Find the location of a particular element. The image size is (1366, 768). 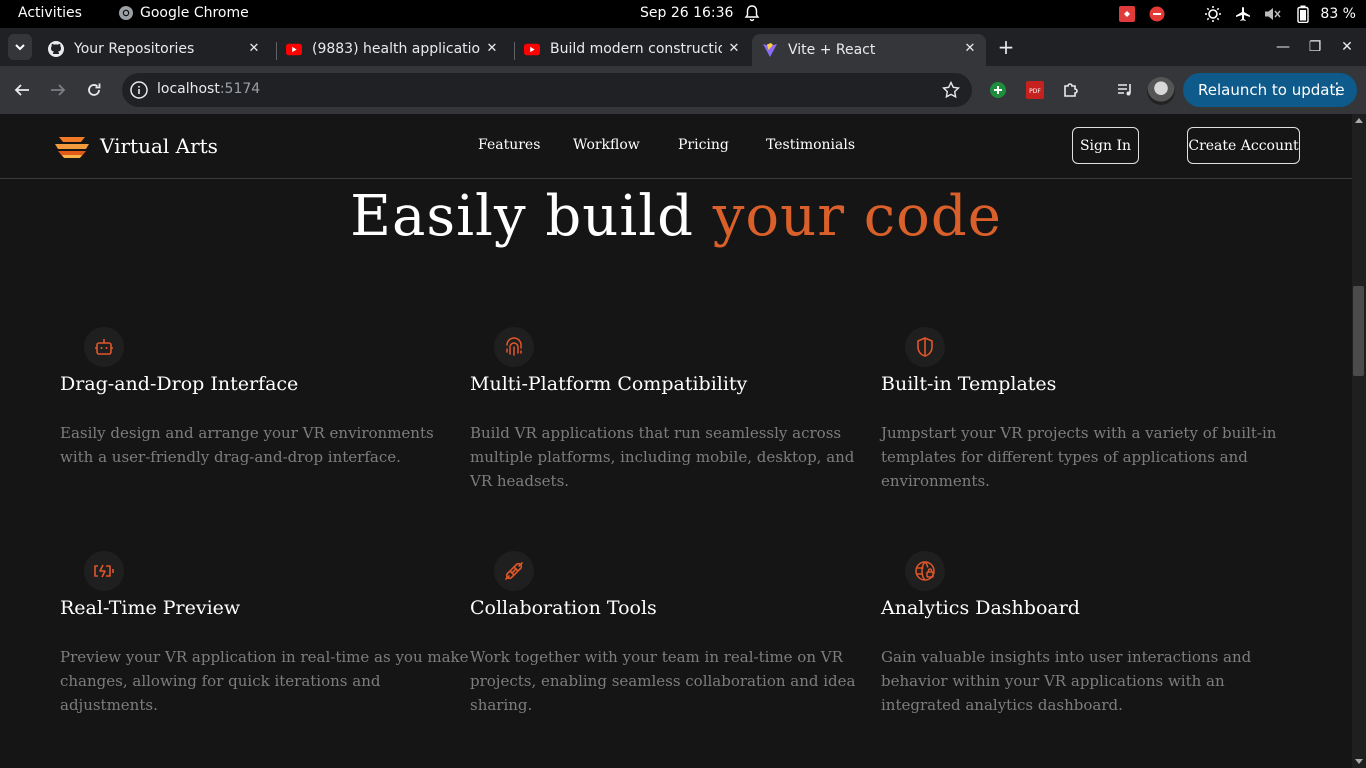

bot-icon is located at coordinates (104, 347).